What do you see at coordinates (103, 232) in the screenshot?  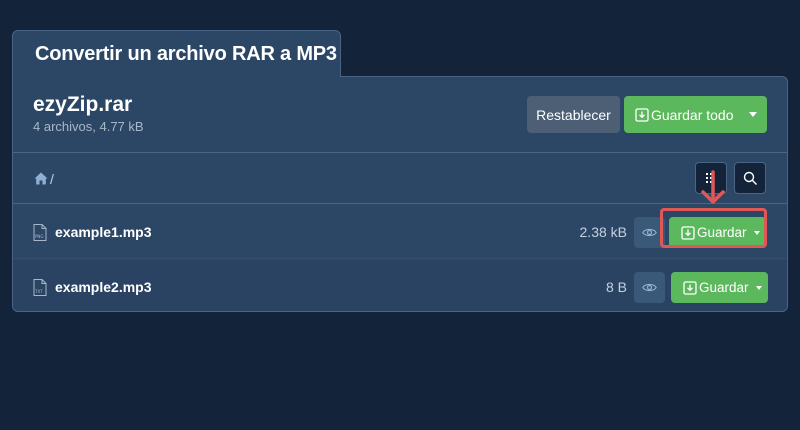 I see `file-name: example1.mp3` at bounding box center [103, 232].